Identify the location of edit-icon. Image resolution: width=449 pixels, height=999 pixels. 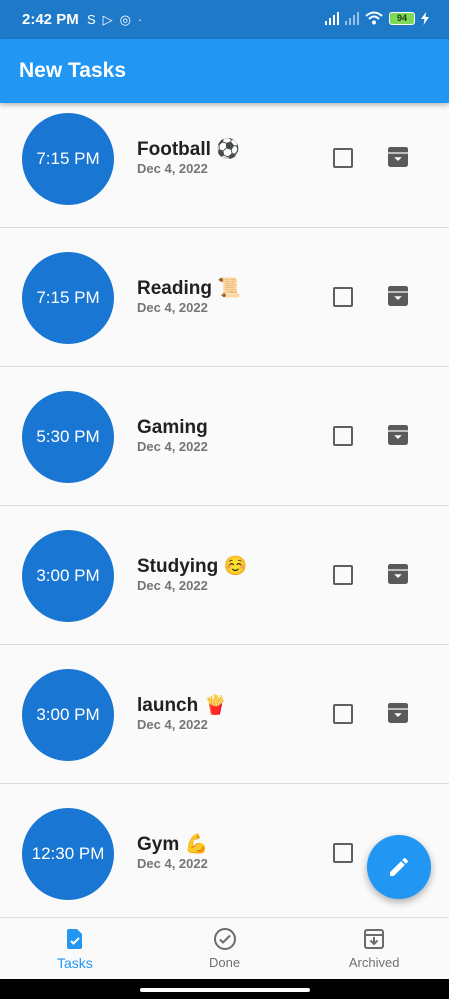
(399, 866).